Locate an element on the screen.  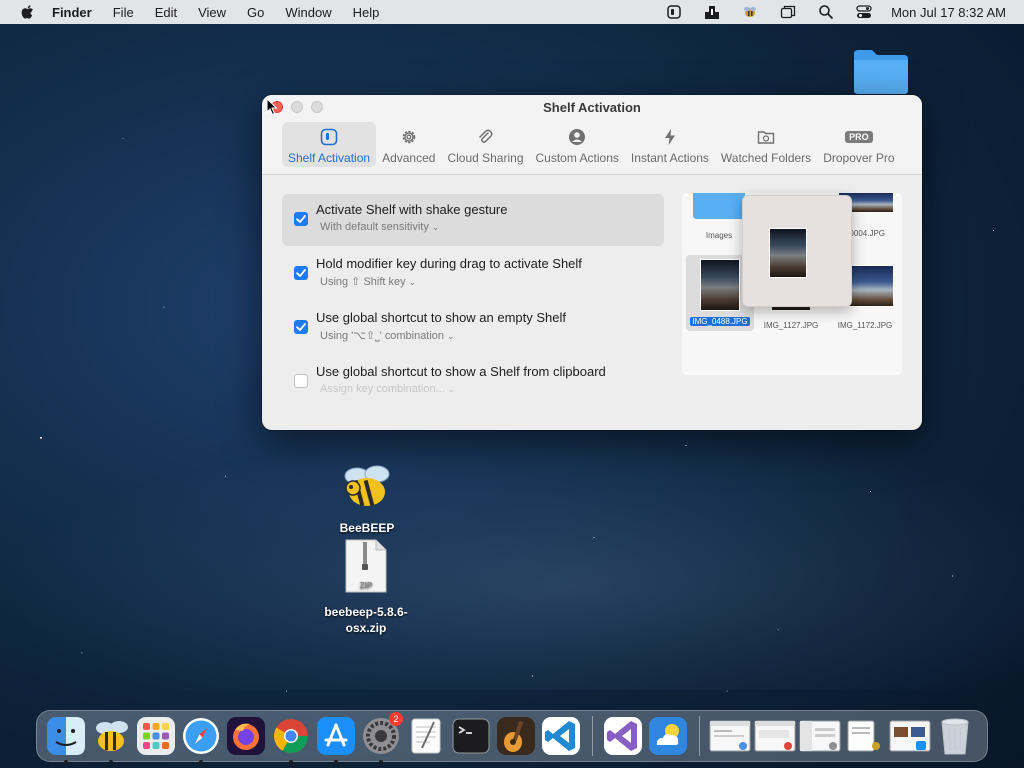
tab-watched-folders: Watched Folders is located at coordinates (766, 144).